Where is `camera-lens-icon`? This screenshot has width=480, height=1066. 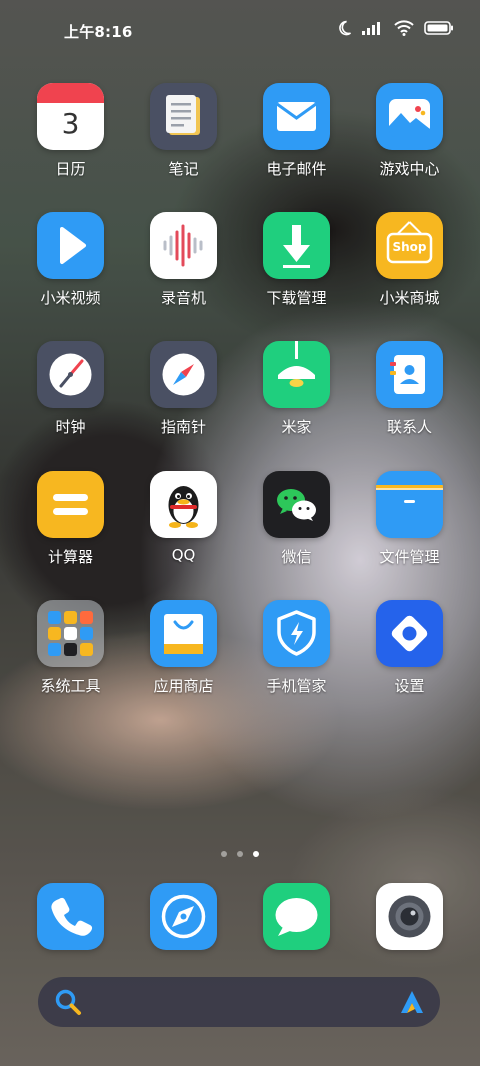
camera-lens-icon is located at coordinates (409, 916).